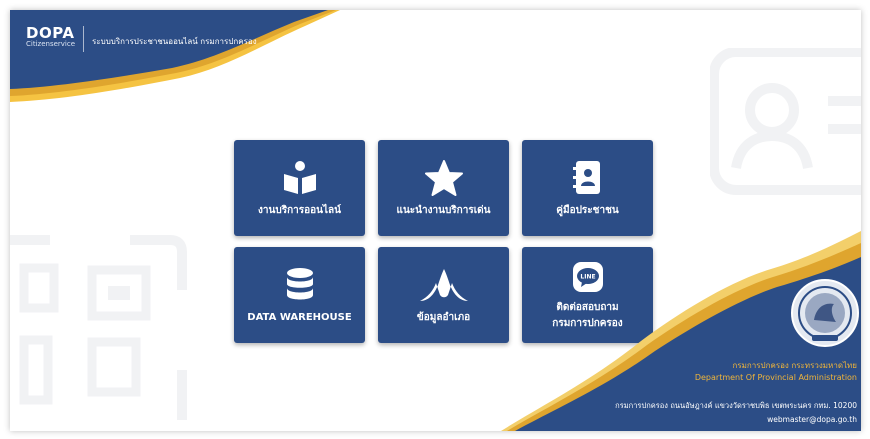  I want to click on brand-divider, so click(84, 39).